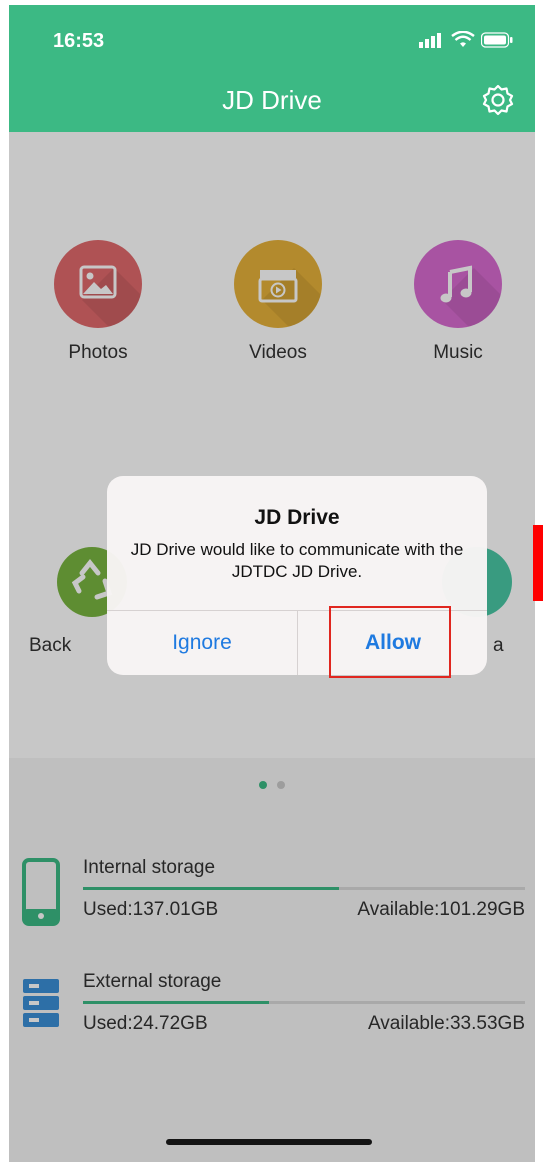 Image resolution: width=543 pixels, height=1166 pixels. Describe the element at coordinates (497, 40) in the screenshot. I see `battery-icon` at that location.